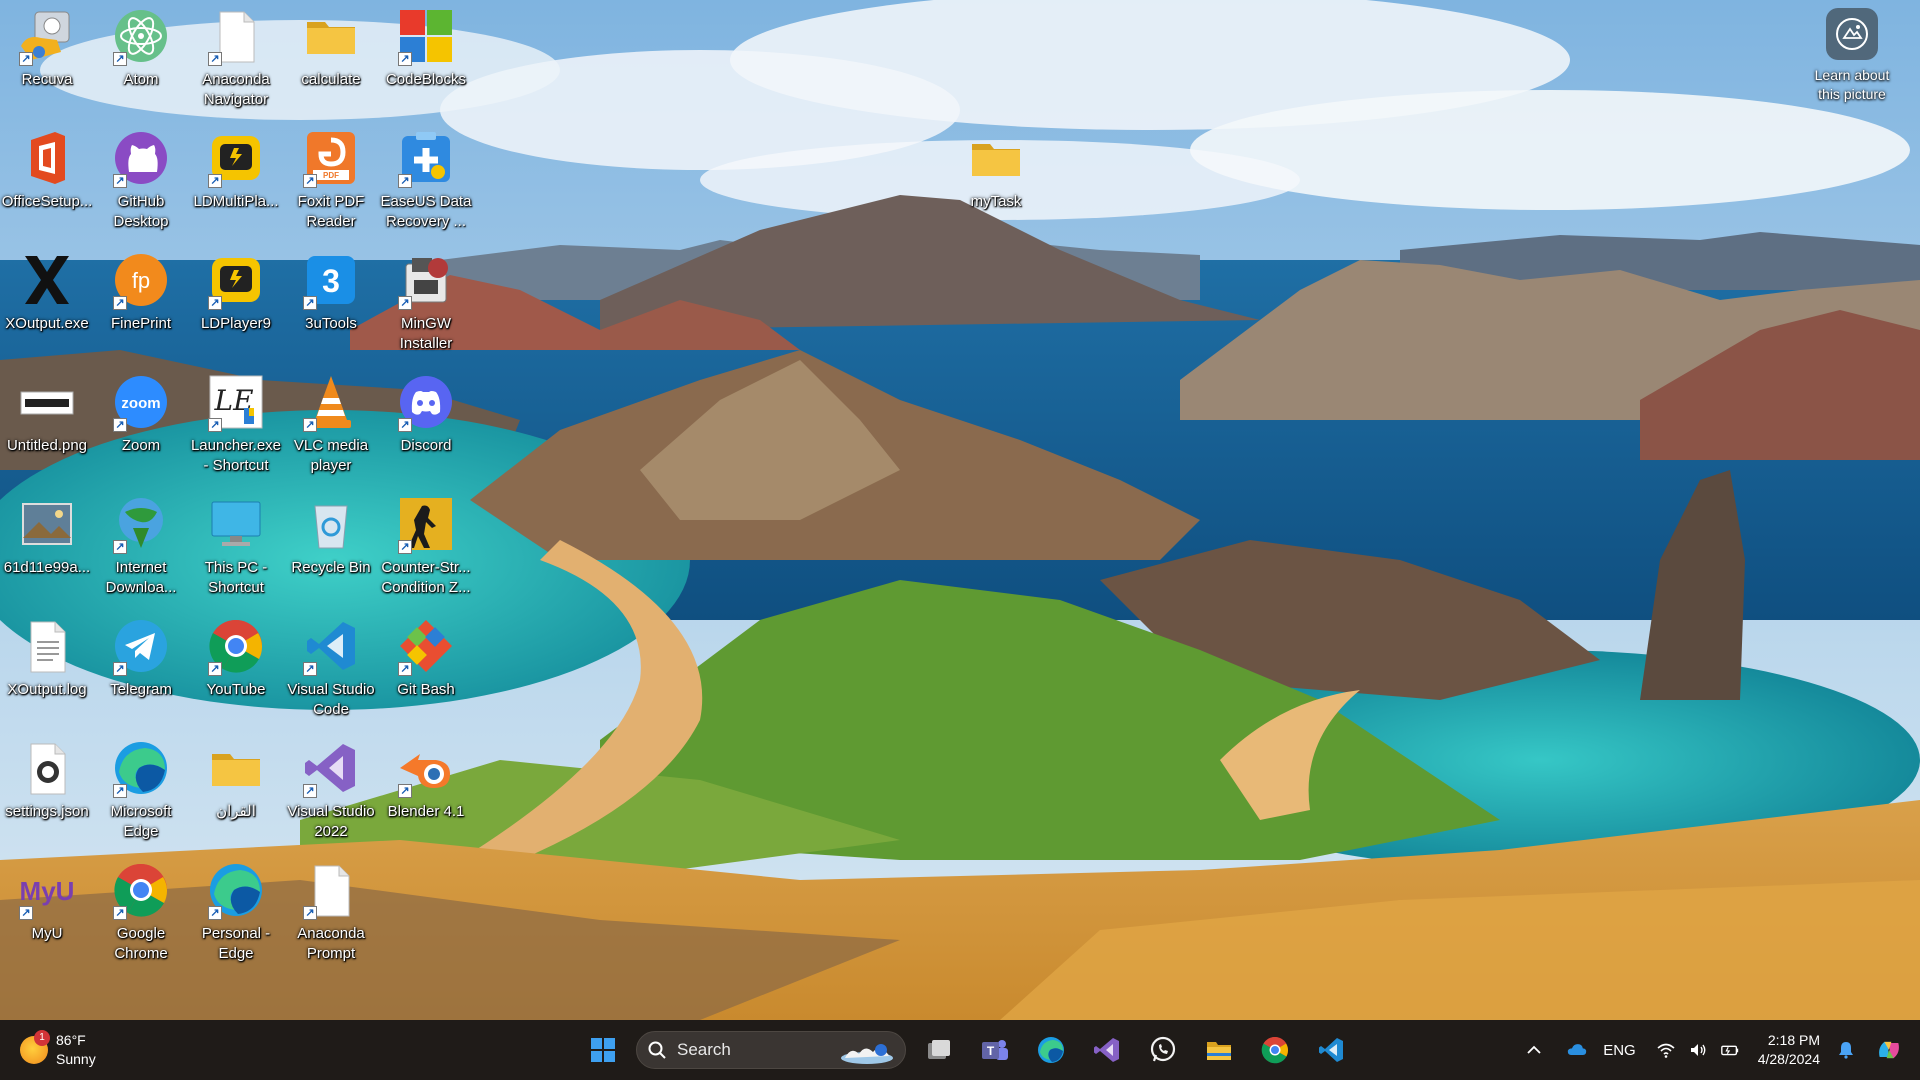 The width and height of the screenshot is (1920, 1080). I want to click on desktop-icon: ↗ Telegram, so click(141, 669).